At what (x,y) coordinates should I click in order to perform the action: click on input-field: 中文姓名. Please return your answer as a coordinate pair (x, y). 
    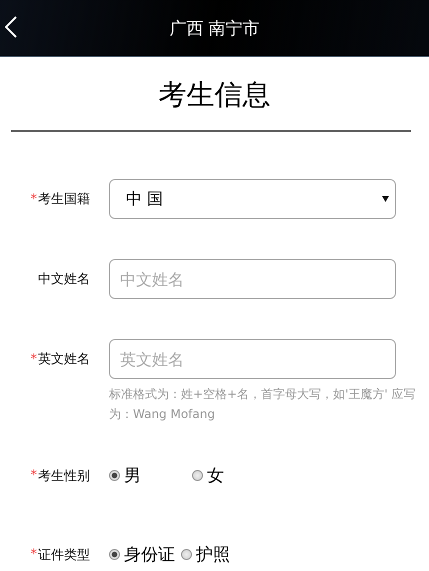
    Looking at the image, I should click on (252, 279).